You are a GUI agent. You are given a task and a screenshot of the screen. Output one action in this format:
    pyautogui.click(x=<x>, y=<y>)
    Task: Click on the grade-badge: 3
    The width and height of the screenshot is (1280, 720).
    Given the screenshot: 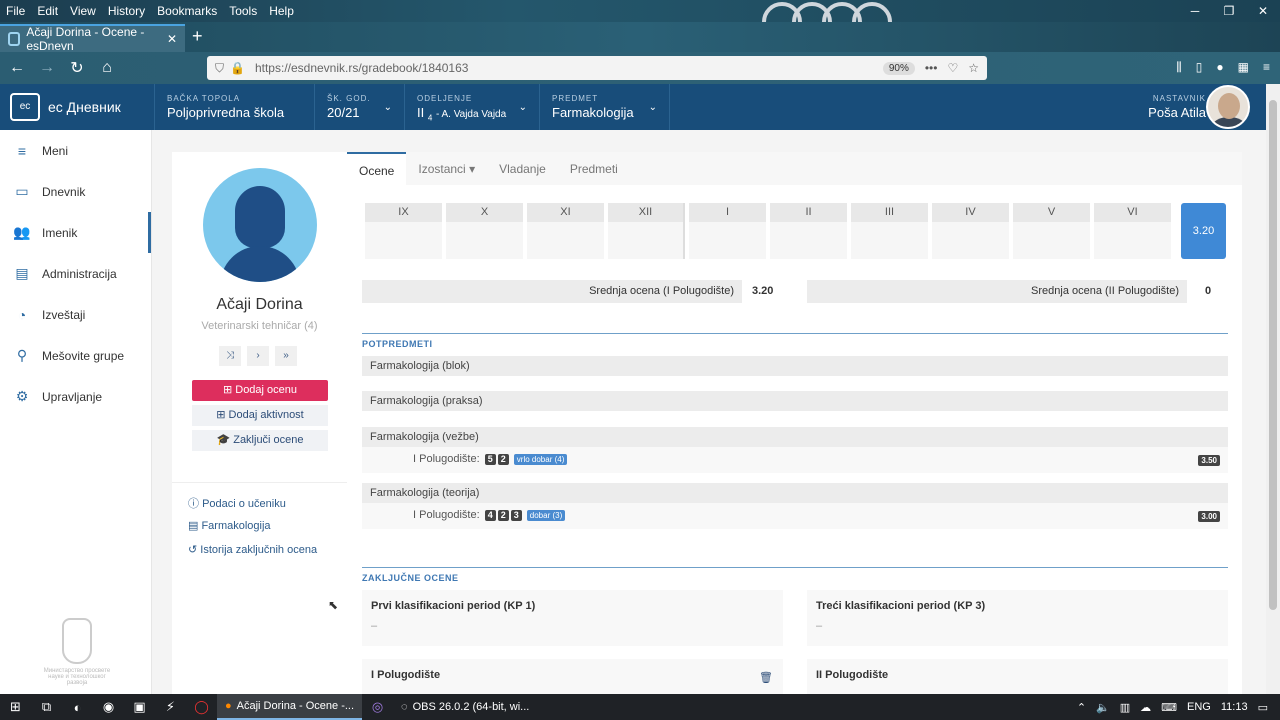 What is the action you would take?
    pyautogui.click(x=516, y=515)
    